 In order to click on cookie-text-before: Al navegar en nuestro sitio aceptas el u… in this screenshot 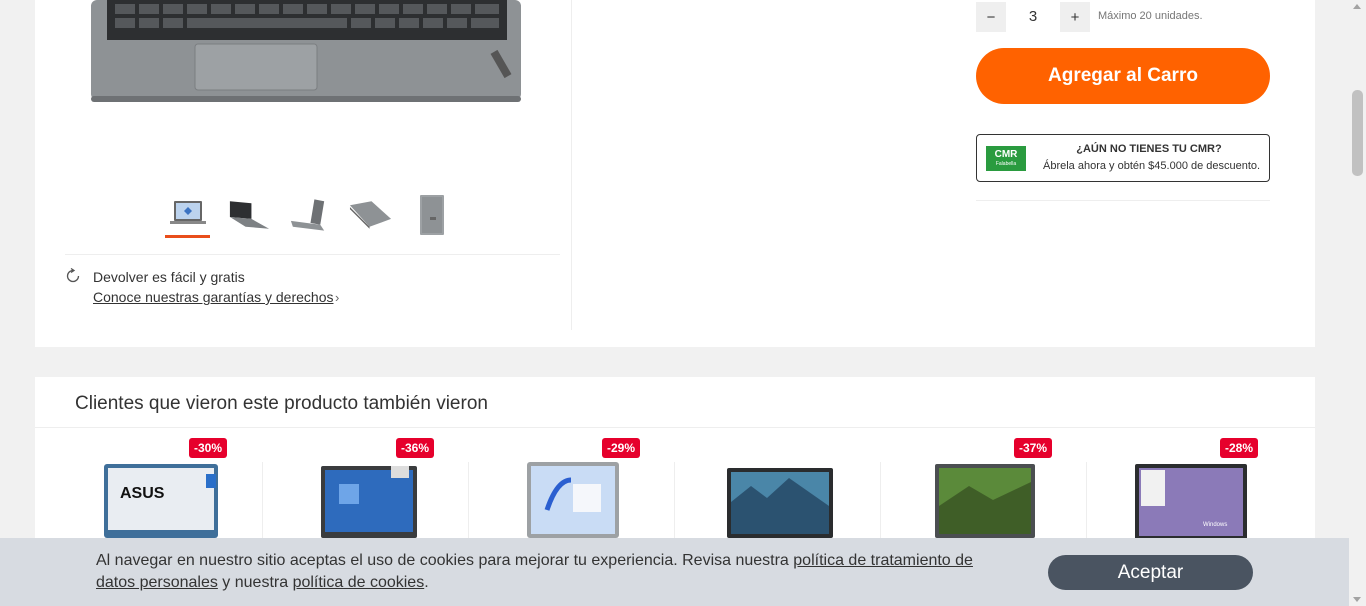, I will do `click(445, 560)`.